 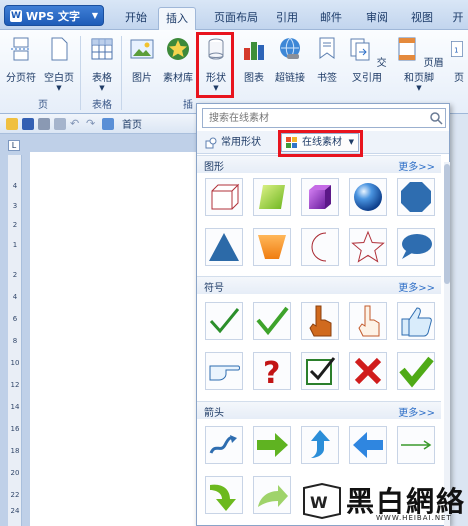 What do you see at coordinates (178, 65) in the screenshot?
I see `clip-library-button: 素材库` at bounding box center [178, 65].